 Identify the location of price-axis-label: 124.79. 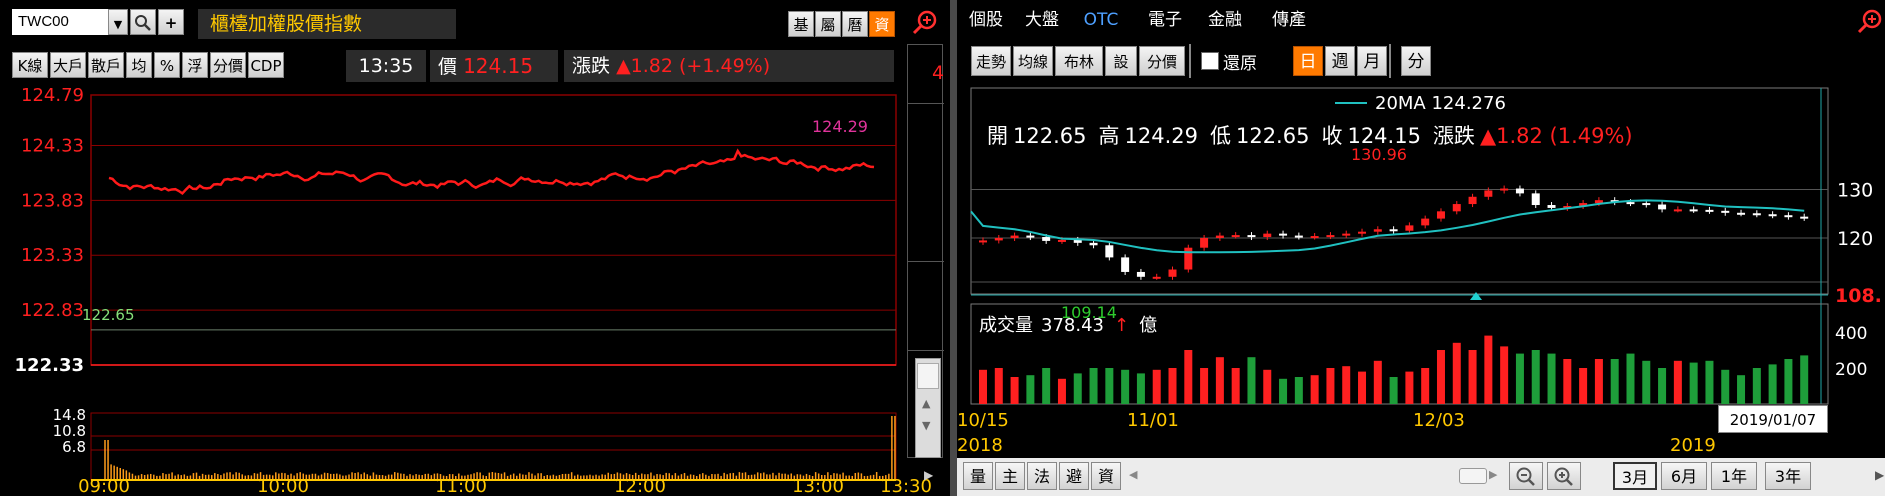
(52, 95).